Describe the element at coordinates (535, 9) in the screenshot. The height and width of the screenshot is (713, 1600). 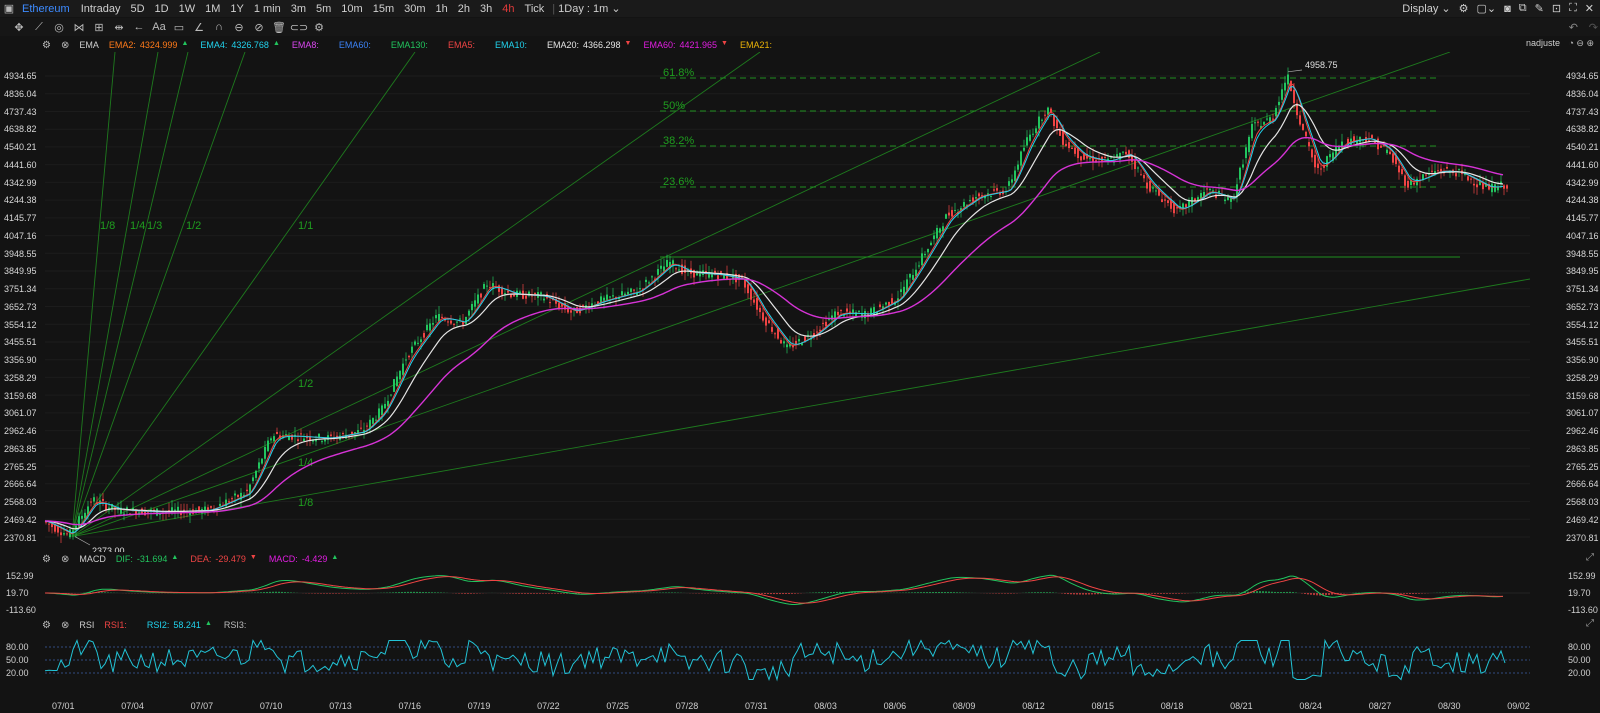
I see `timeframe-tick: Tick` at that location.